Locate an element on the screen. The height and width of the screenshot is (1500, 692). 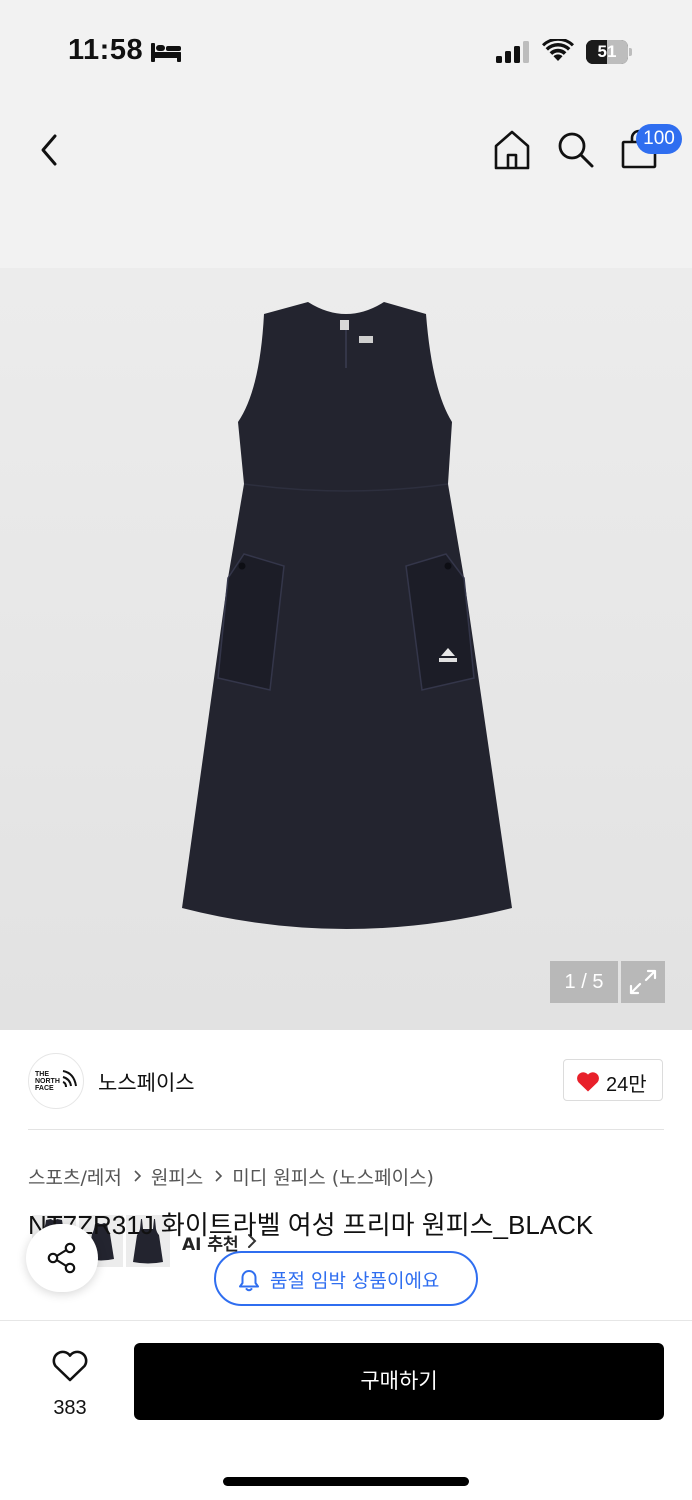
brand-logo: THE NORTH FACE is located at coordinates (56, 1081).